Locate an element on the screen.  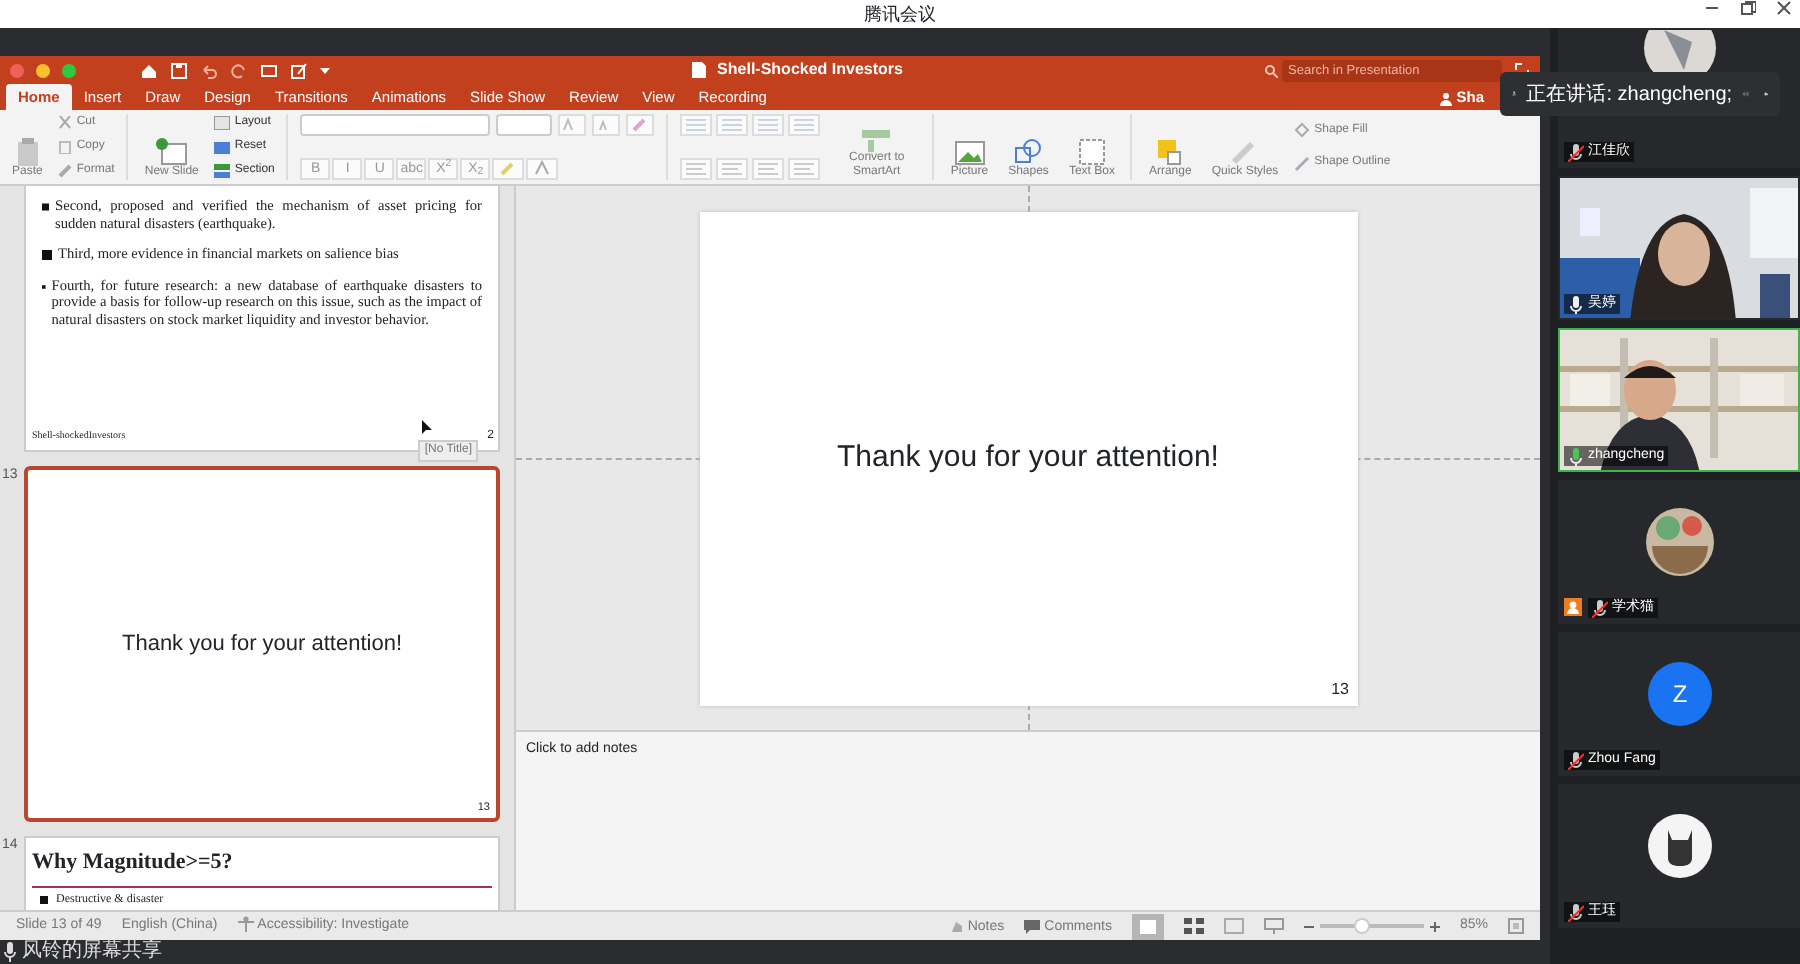
screen-share-label: 风铃的屏幕共享 is located at coordinates (92, 952).